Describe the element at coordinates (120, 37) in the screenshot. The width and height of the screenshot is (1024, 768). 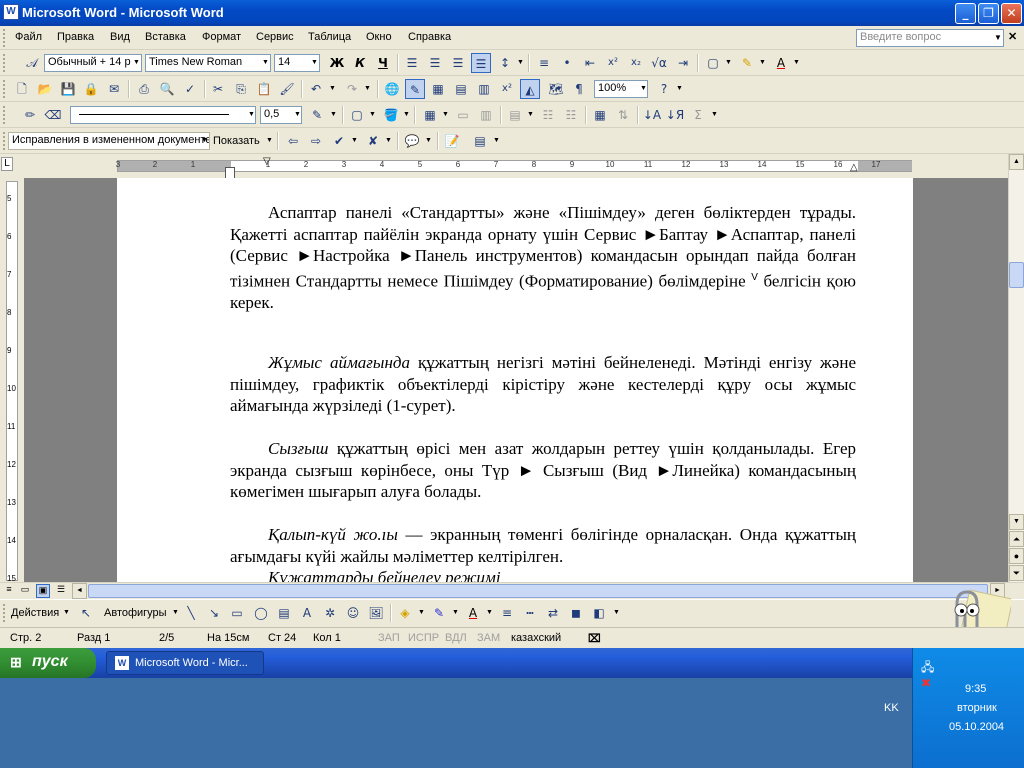
I see `menu-view: Вид` at that location.